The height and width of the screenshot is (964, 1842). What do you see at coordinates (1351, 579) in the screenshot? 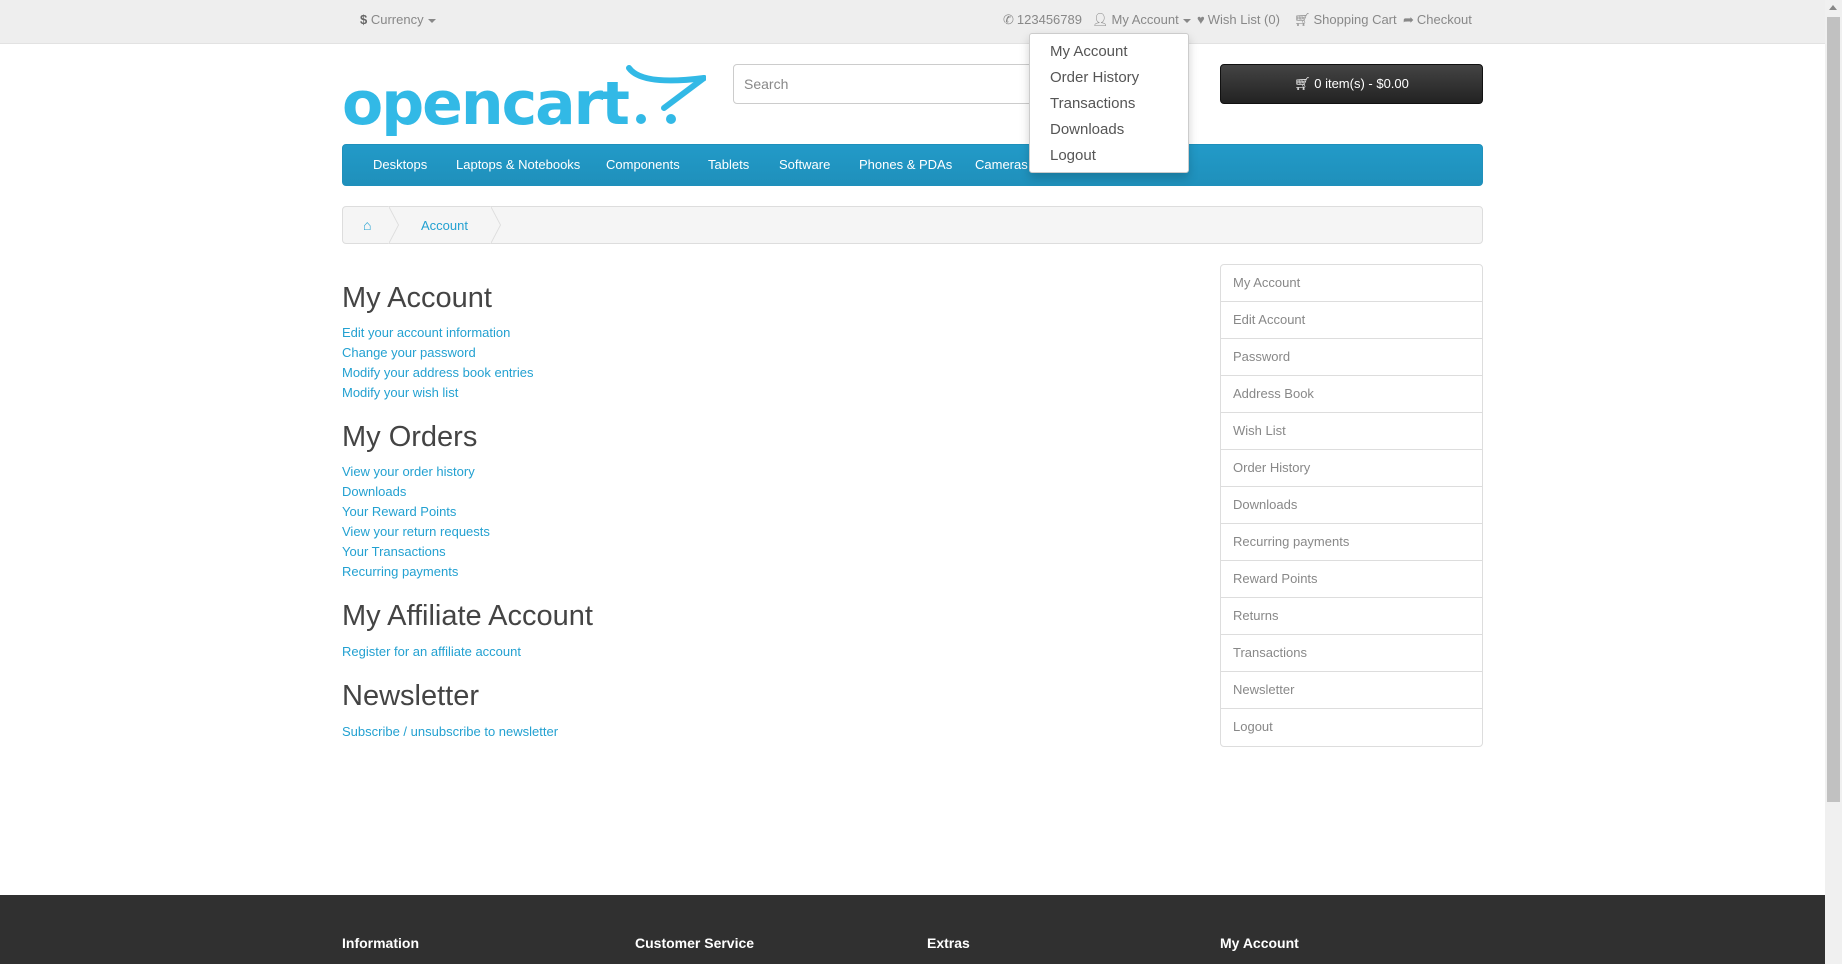
I see `sidebar-item-reward-points: Reward Points` at bounding box center [1351, 579].